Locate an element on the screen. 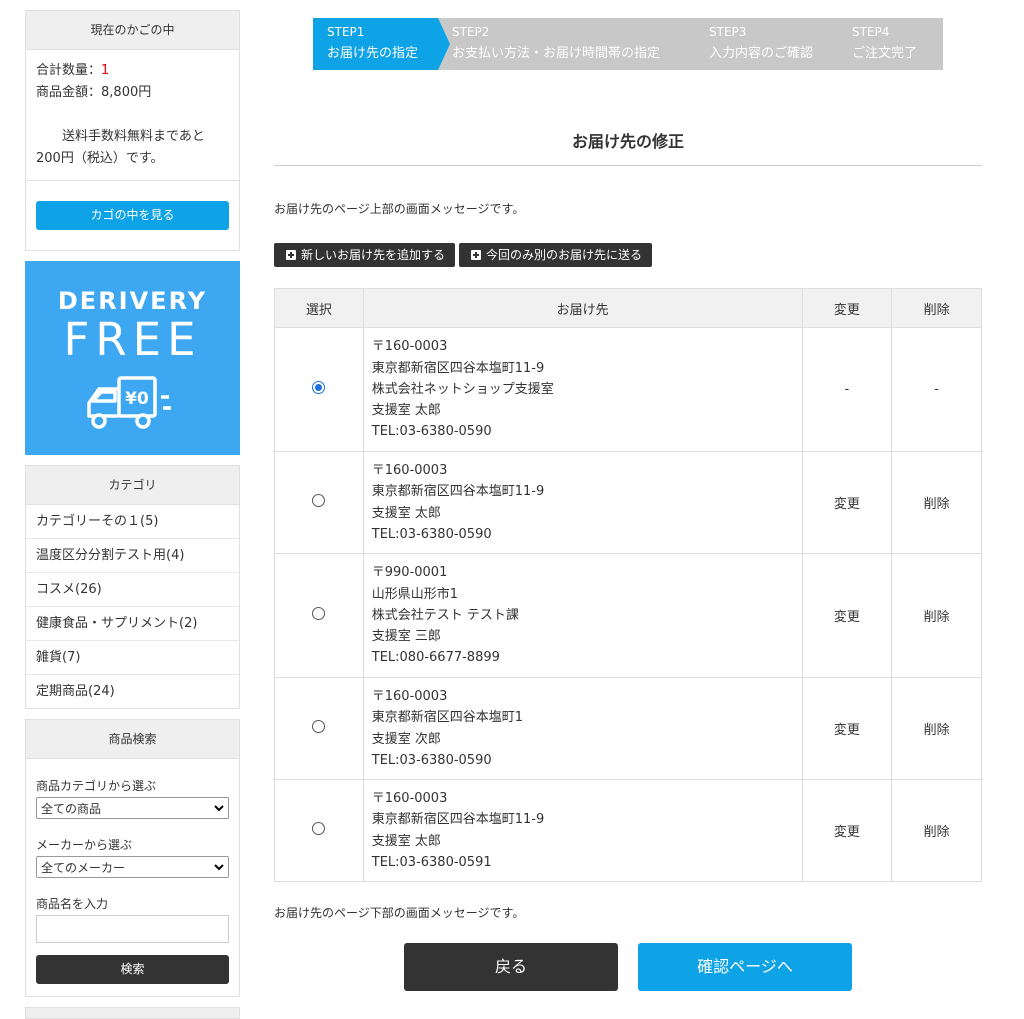 This screenshot has height=1019, width=1024. address-line: 支援室 次郎 is located at coordinates (406, 739).